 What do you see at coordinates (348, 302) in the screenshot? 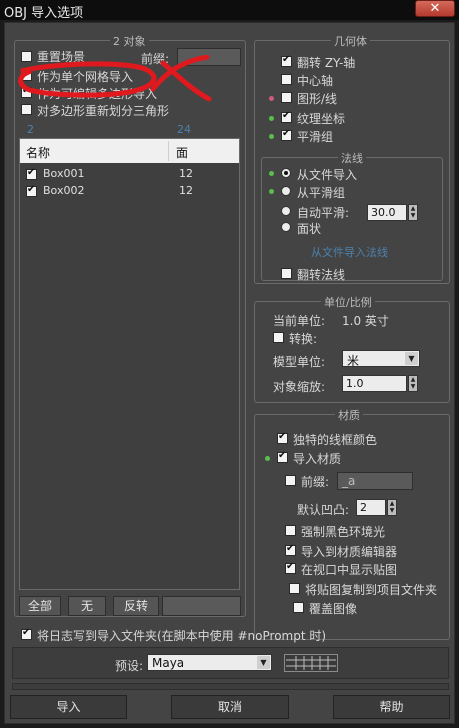
I see `units-group-title: 单位/比例` at bounding box center [348, 302].